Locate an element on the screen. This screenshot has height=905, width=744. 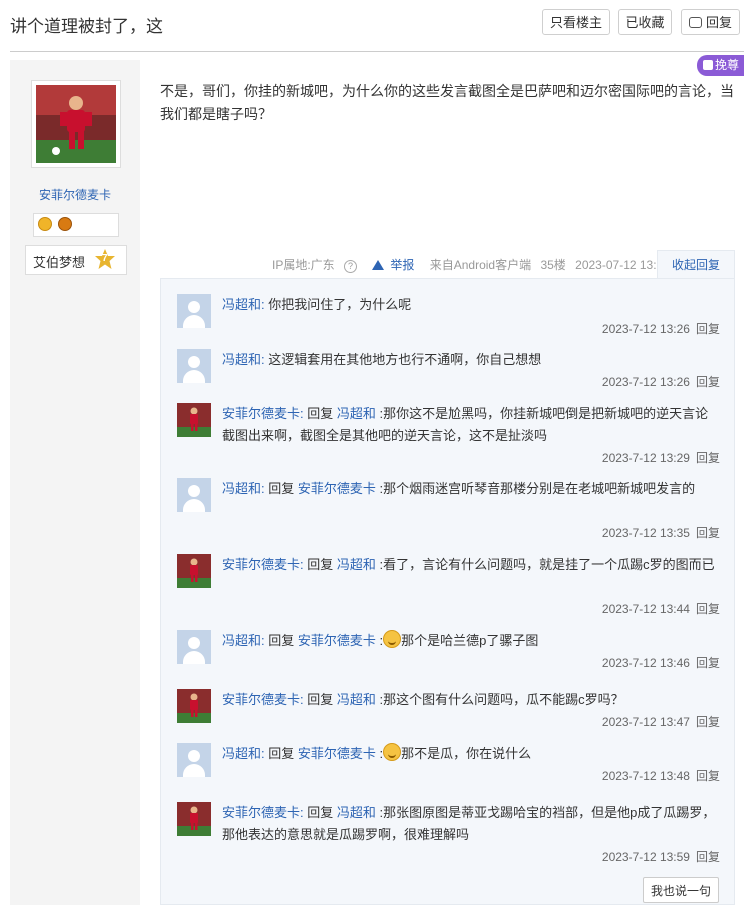
reply-time: 2023-7-12 13:35 is located at coordinates (645, 533).